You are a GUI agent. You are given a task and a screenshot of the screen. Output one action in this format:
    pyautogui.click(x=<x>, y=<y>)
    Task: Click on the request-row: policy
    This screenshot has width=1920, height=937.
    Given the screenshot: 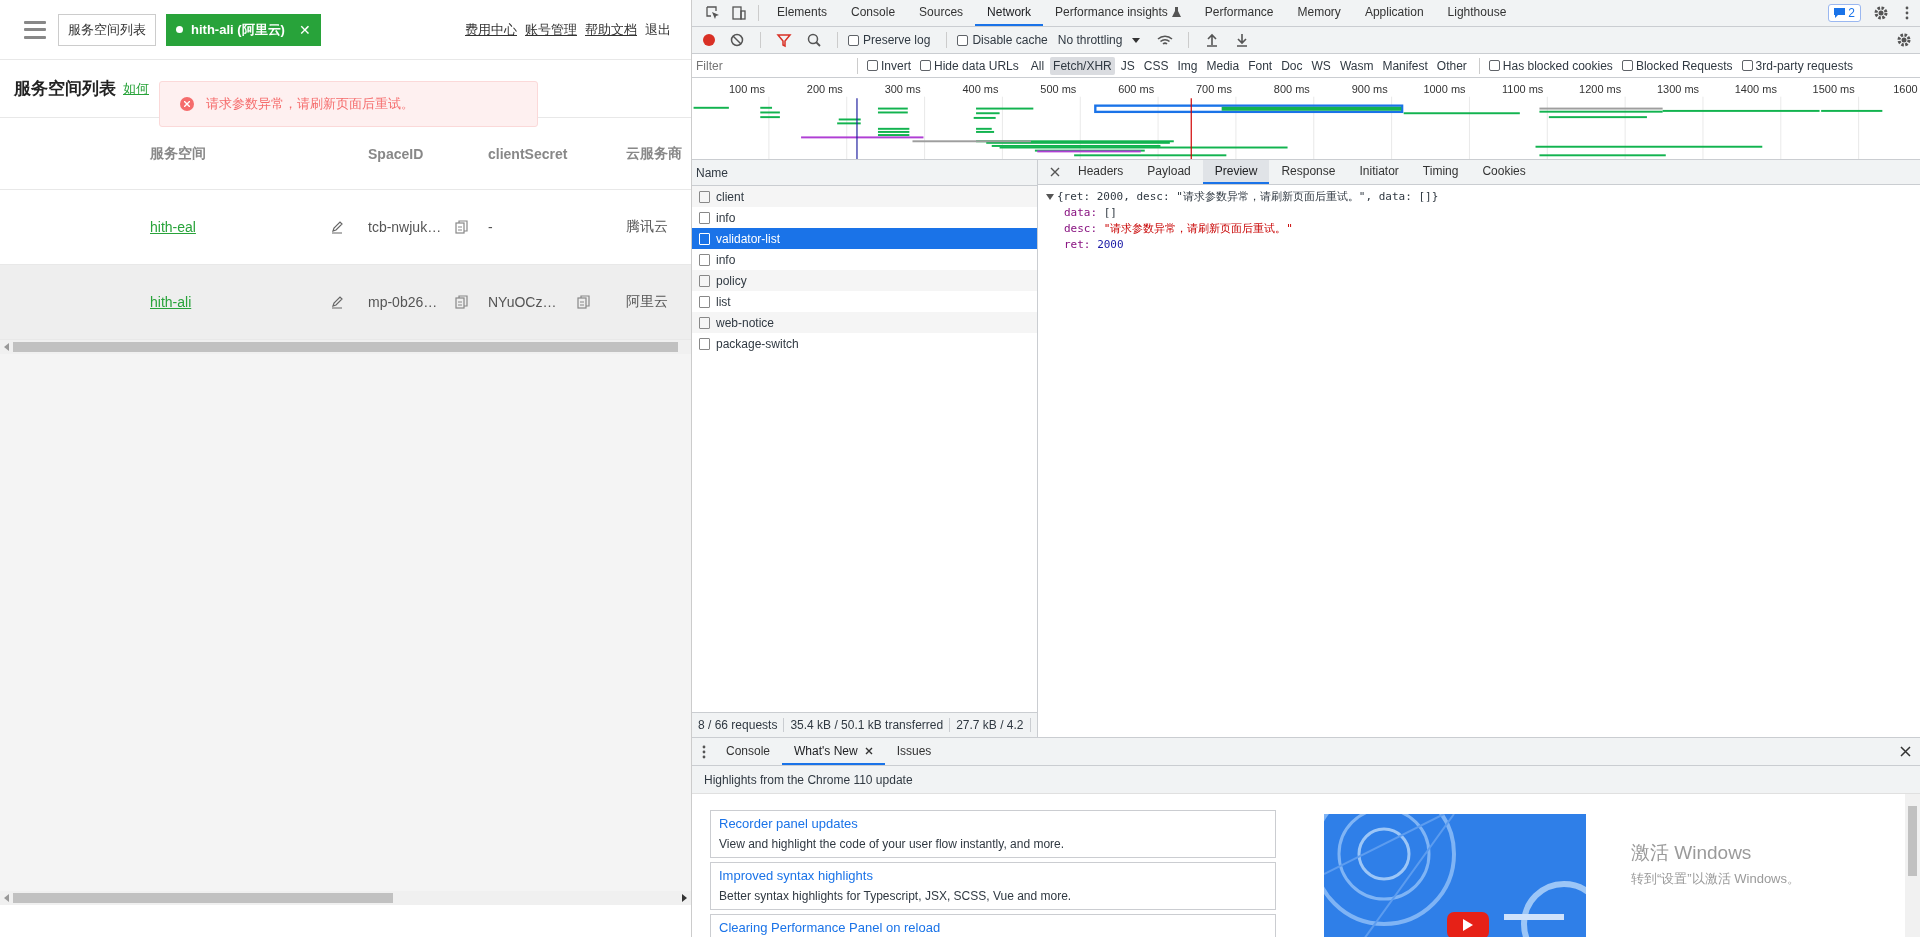 What is the action you would take?
    pyautogui.click(x=864, y=280)
    